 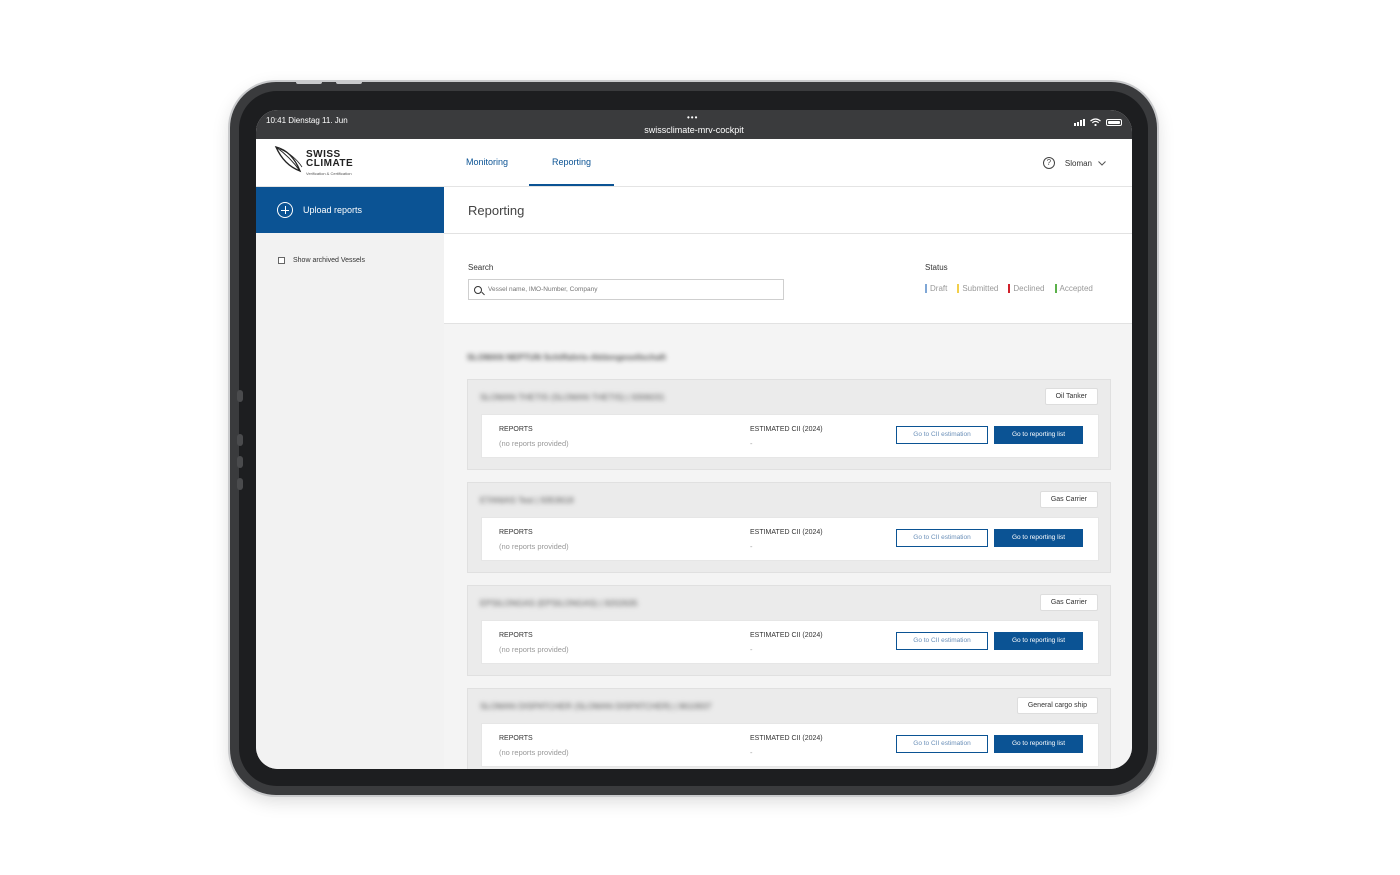 What do you see at coordinates (478, 289) in the screenshot?
I see `search-icon` at bounding box center [478, 289].